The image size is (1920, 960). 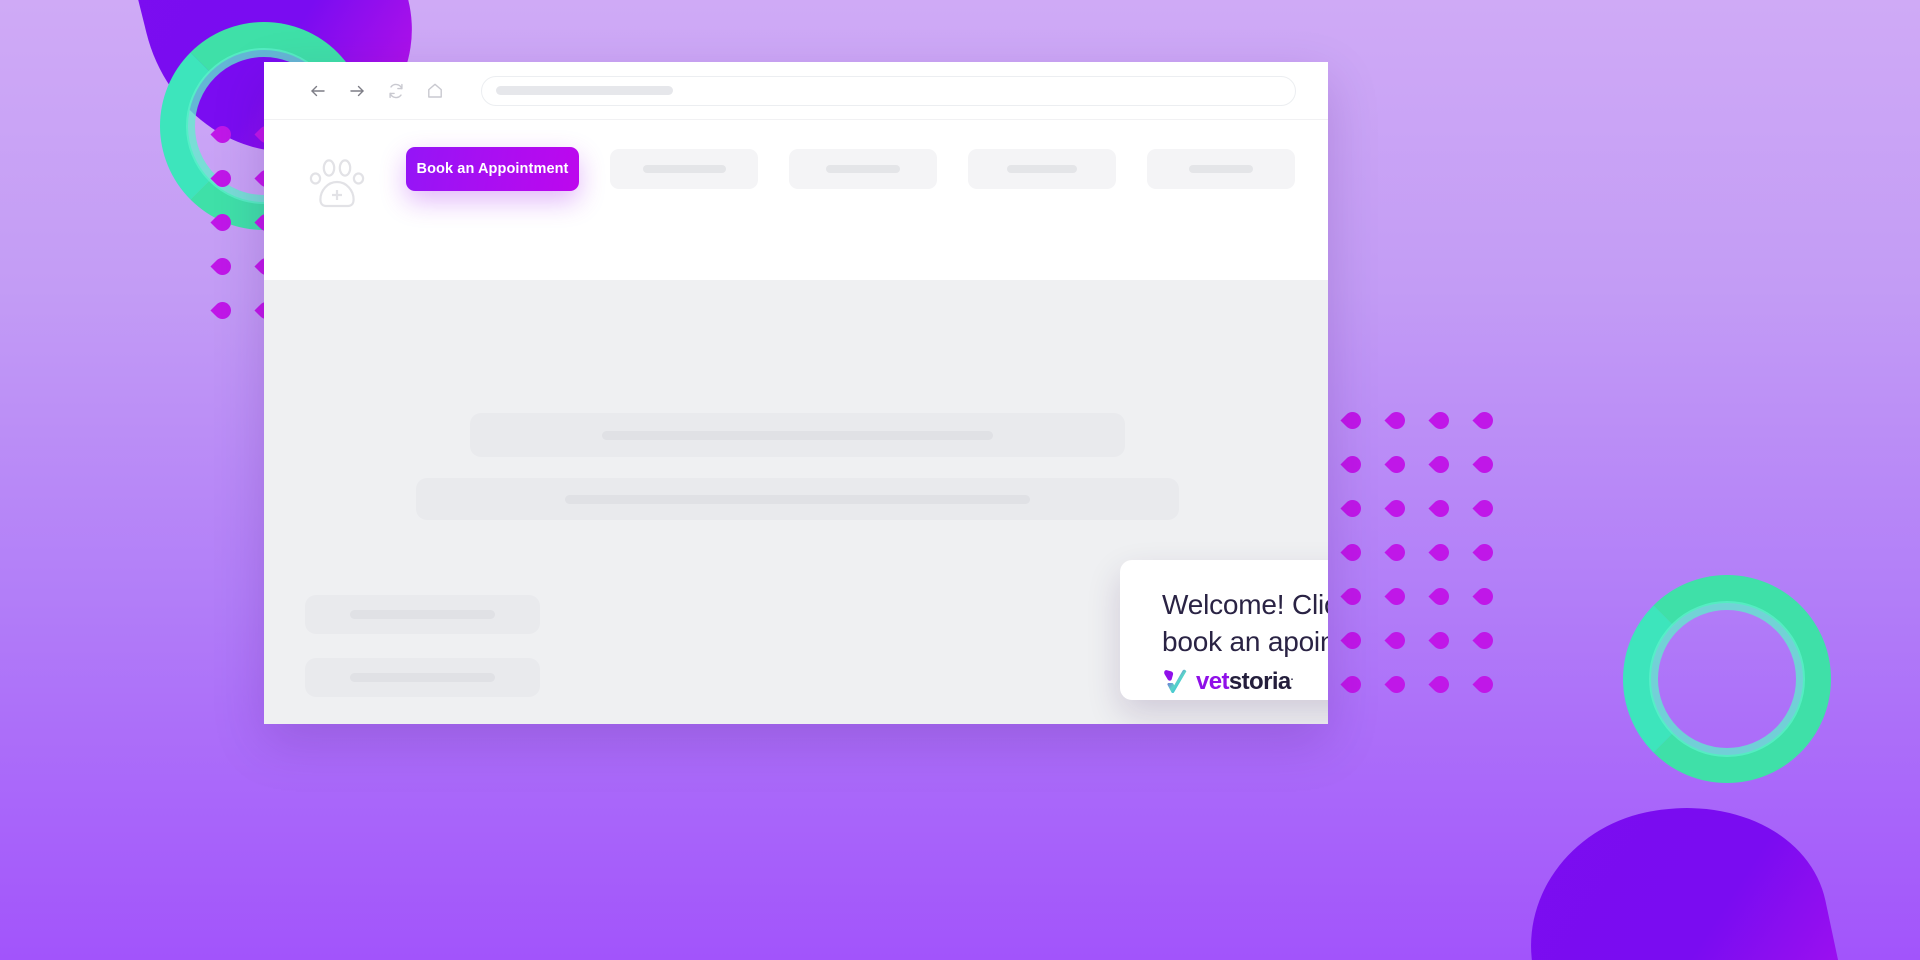 I want to click on address-bar, so click(x=888, y=90).